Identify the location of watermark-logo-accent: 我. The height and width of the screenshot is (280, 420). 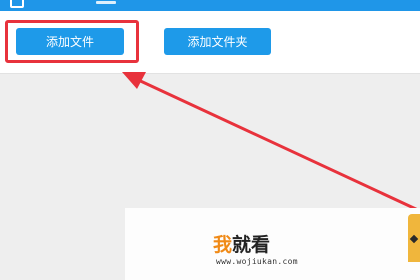
(223, 245).